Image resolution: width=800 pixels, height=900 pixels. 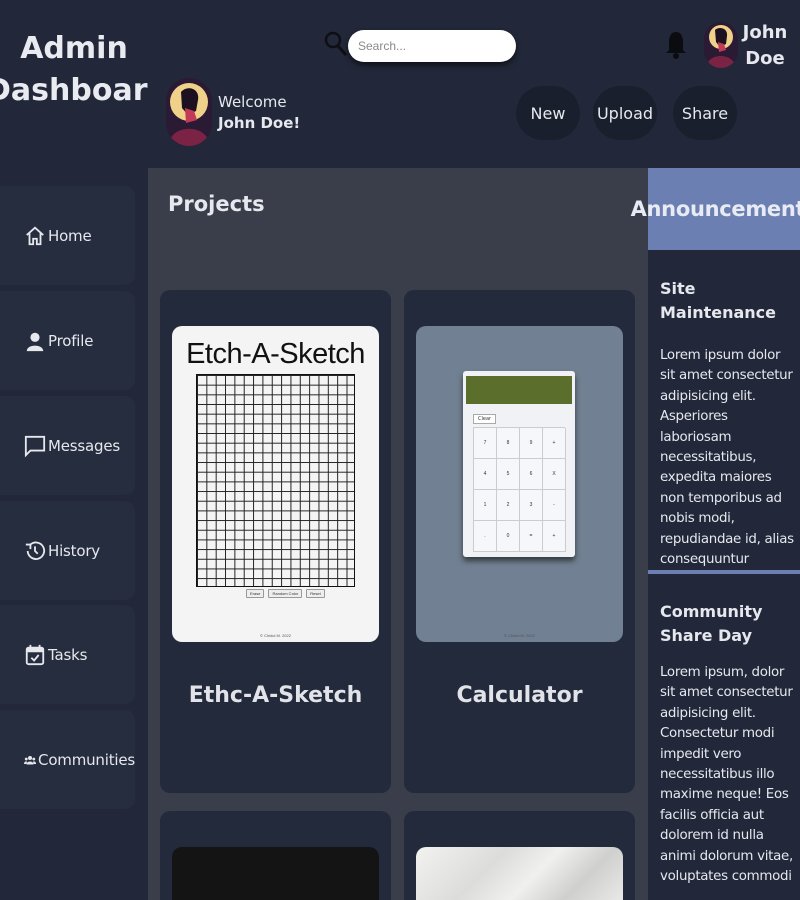 I want to click on sidebar-item-label: Profile, so click(x=71, y=340).